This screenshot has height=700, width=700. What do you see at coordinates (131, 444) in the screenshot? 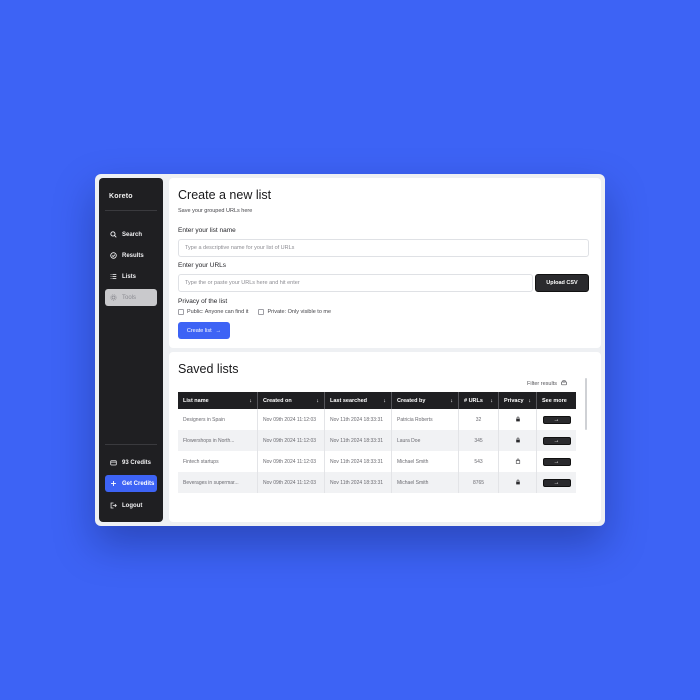
I see `sidebar-divider` at bounding box center [131, 444].